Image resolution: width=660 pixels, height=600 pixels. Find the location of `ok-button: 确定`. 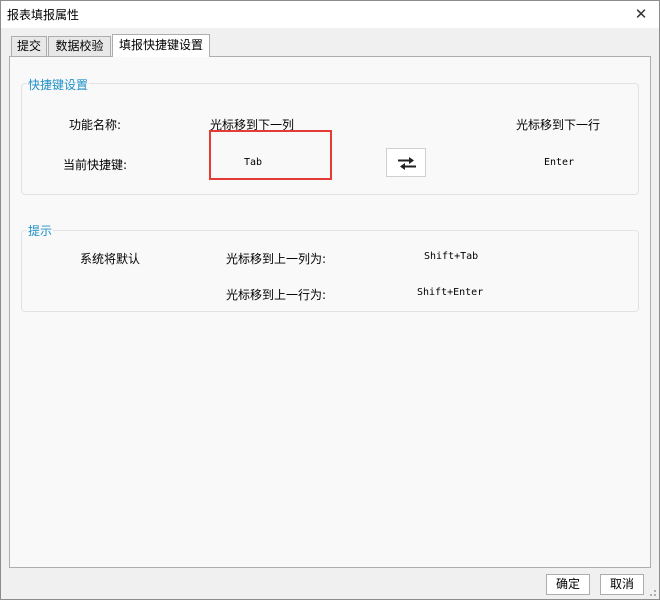

ok-button: 确定 is located at coordinates (568, 584).